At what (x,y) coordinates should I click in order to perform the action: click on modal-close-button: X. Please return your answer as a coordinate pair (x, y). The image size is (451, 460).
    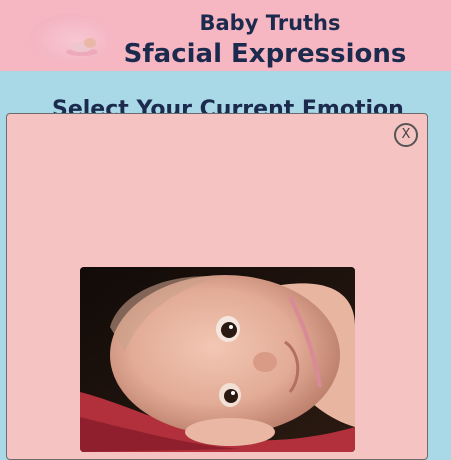
    Looking at the image, I should click on (406, 135).